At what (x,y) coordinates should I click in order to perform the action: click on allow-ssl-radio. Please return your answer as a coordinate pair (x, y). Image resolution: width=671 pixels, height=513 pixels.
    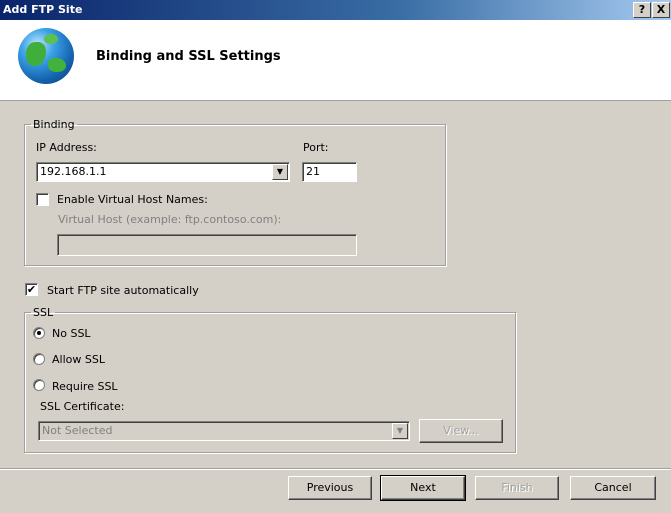
    Looking at the image, I should click on (39, 359).